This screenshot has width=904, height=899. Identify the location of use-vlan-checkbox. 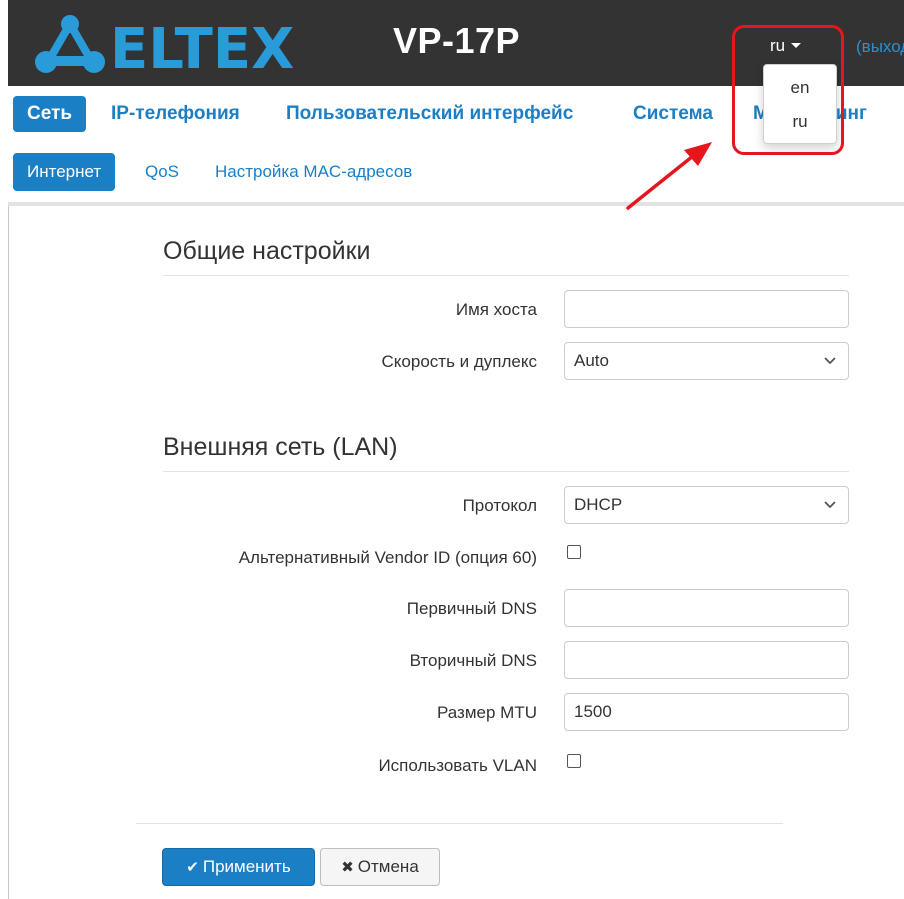
(574, 761).